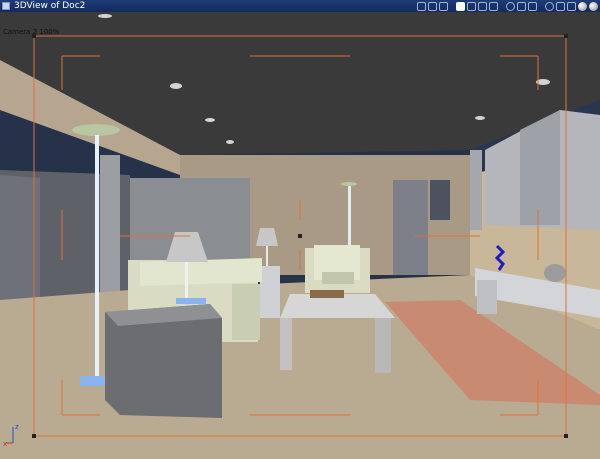 The height and width of the screenshot is (459, 600). I want to click on axis-x-label: x, so click(5, 443).